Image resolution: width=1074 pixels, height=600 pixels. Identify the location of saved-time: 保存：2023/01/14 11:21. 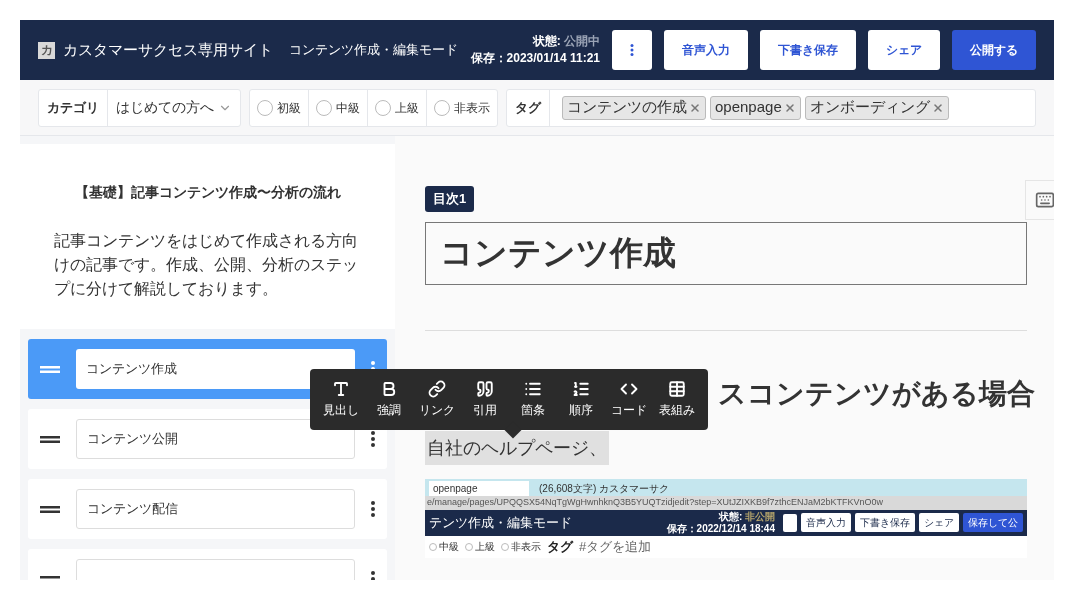
(535, 58).